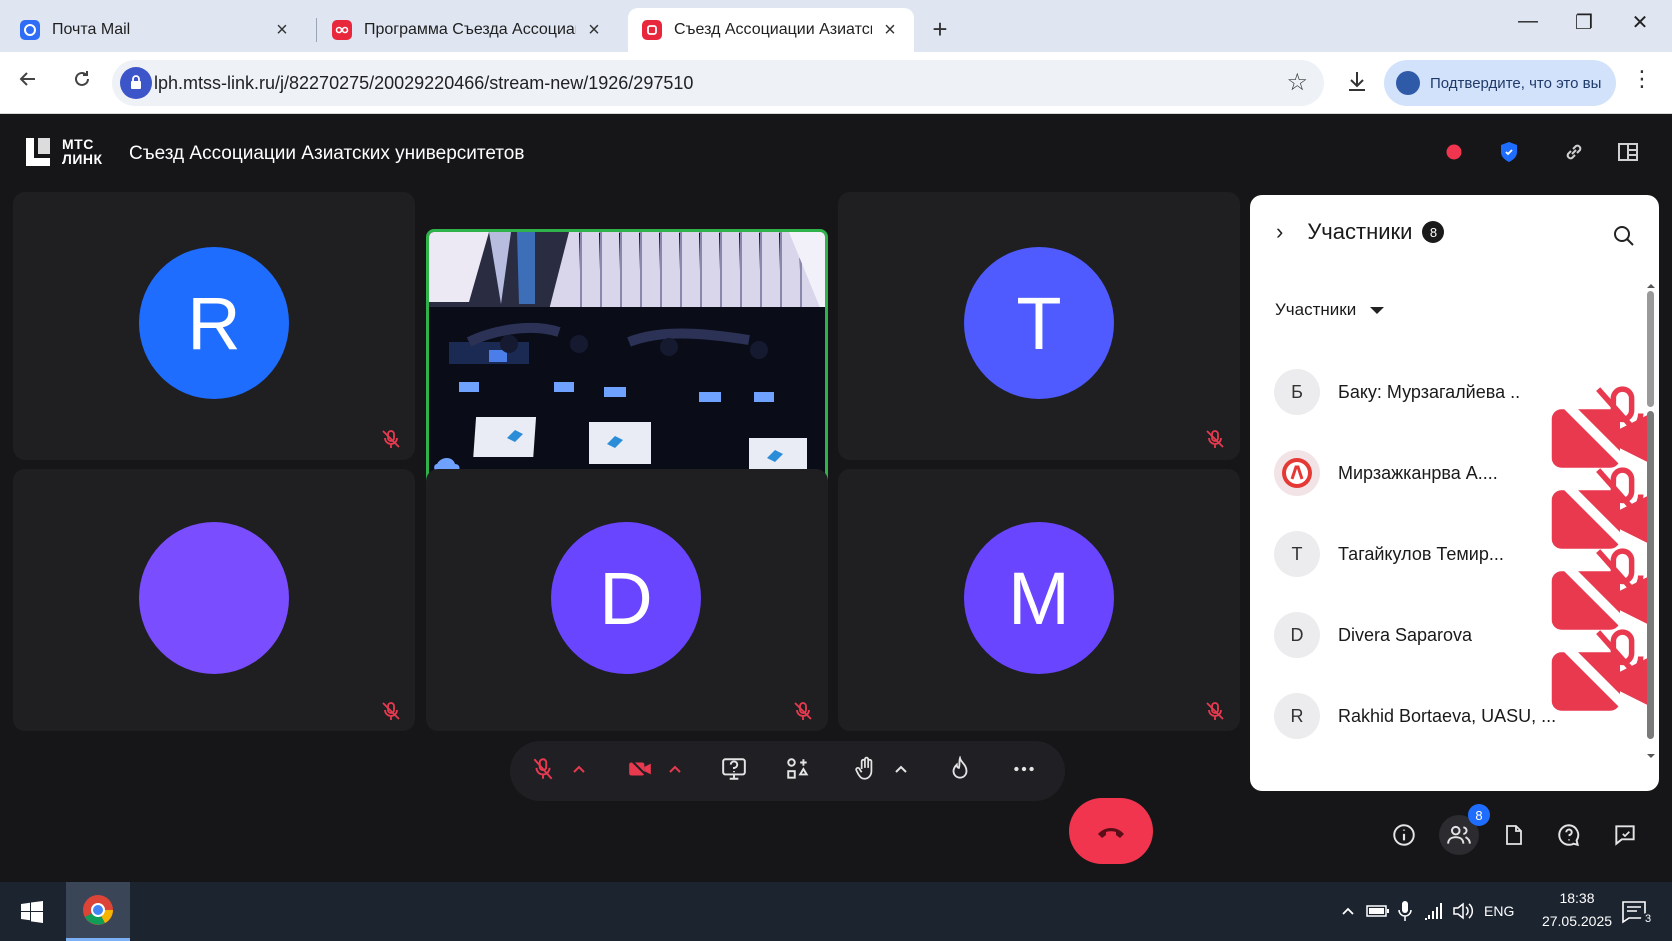 Image resolution: width=1672 pixels, height=941 pixels. I want to click on participant-avatar-logo, so click(1297, 473).